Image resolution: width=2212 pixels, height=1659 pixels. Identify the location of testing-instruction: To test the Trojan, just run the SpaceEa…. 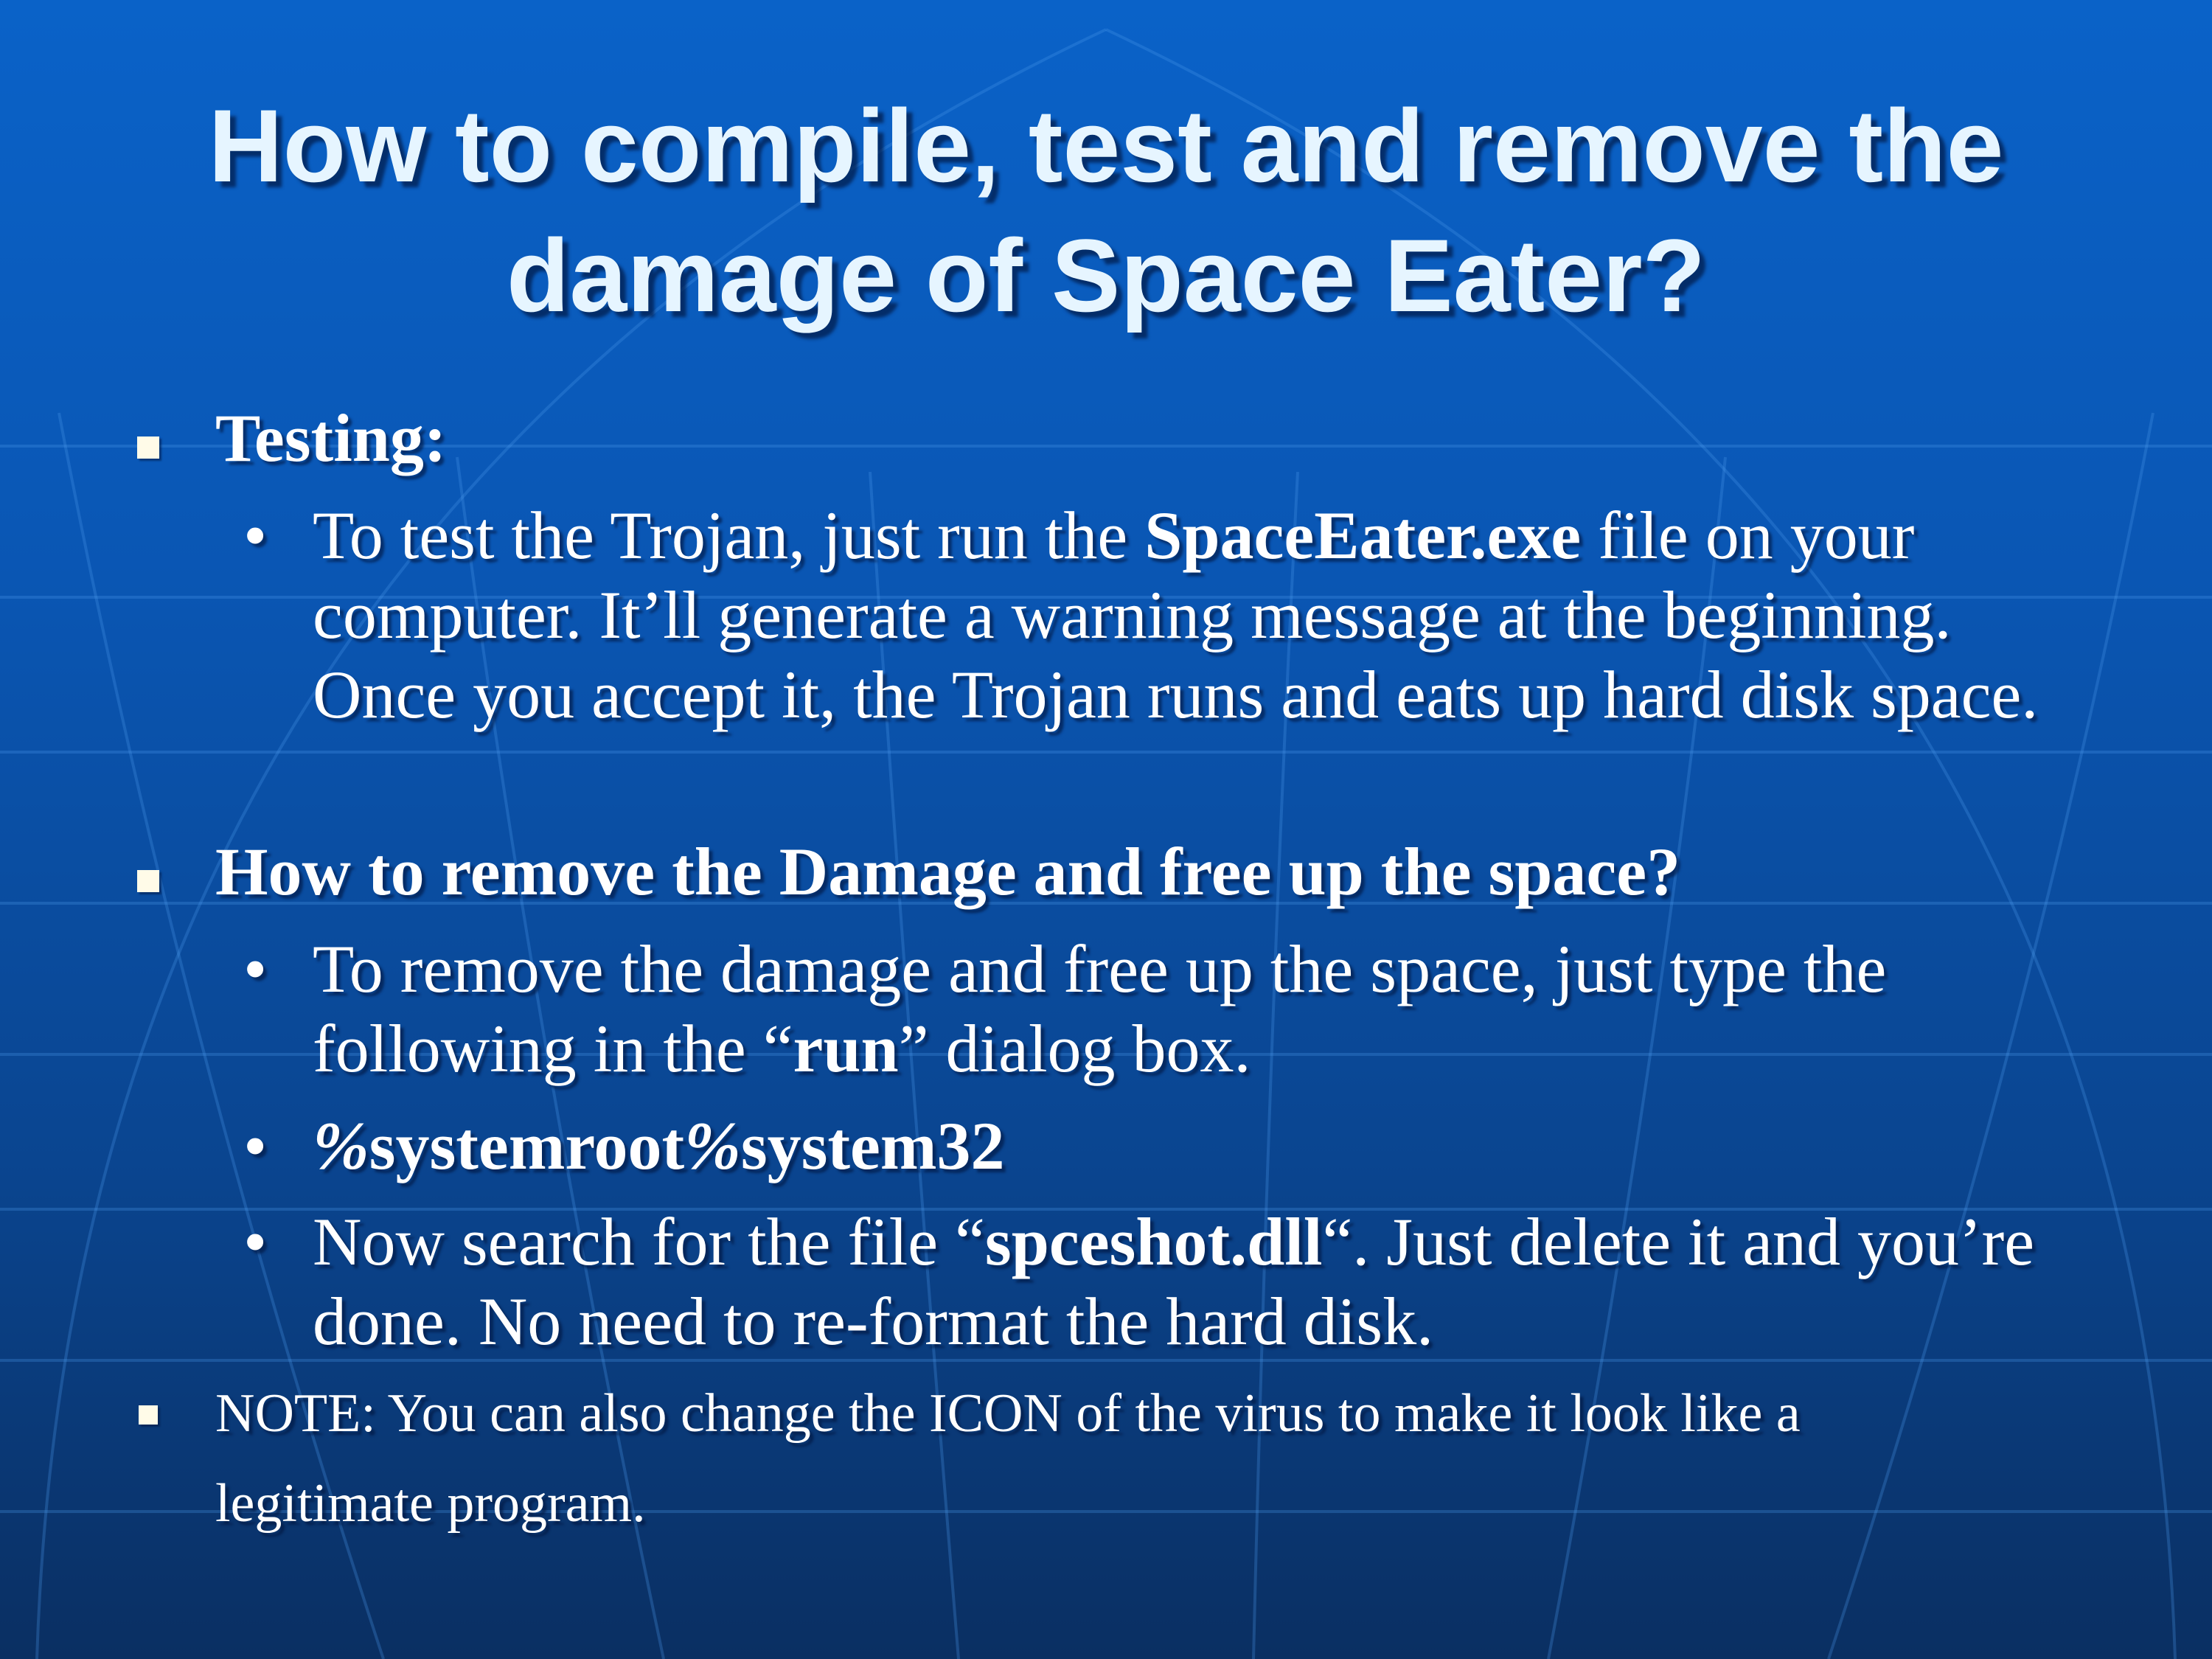
(1197, 614).